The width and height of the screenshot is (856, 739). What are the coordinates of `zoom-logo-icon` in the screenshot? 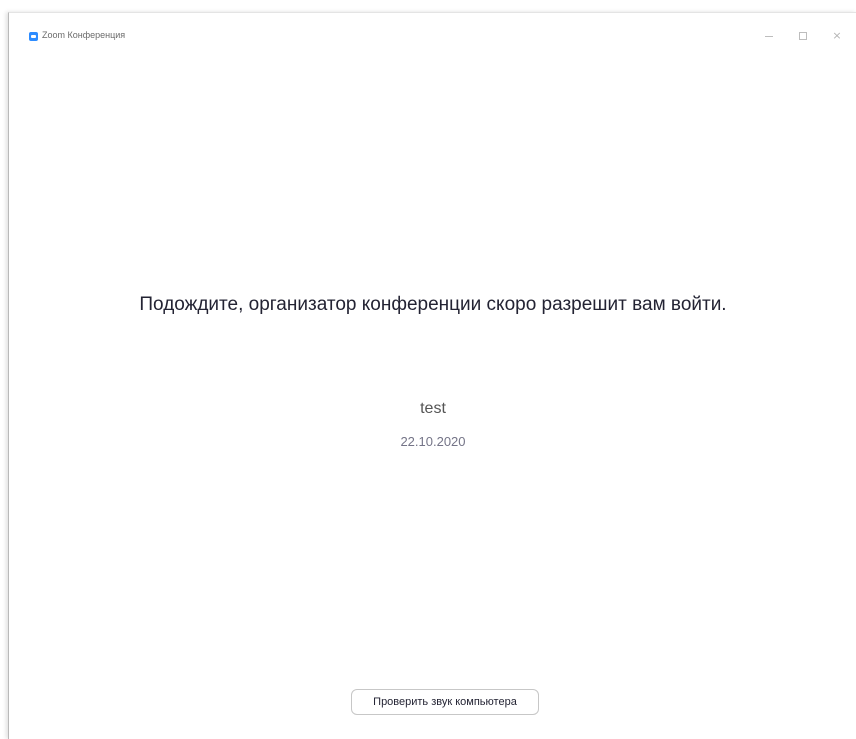 It's located at (33, 36).